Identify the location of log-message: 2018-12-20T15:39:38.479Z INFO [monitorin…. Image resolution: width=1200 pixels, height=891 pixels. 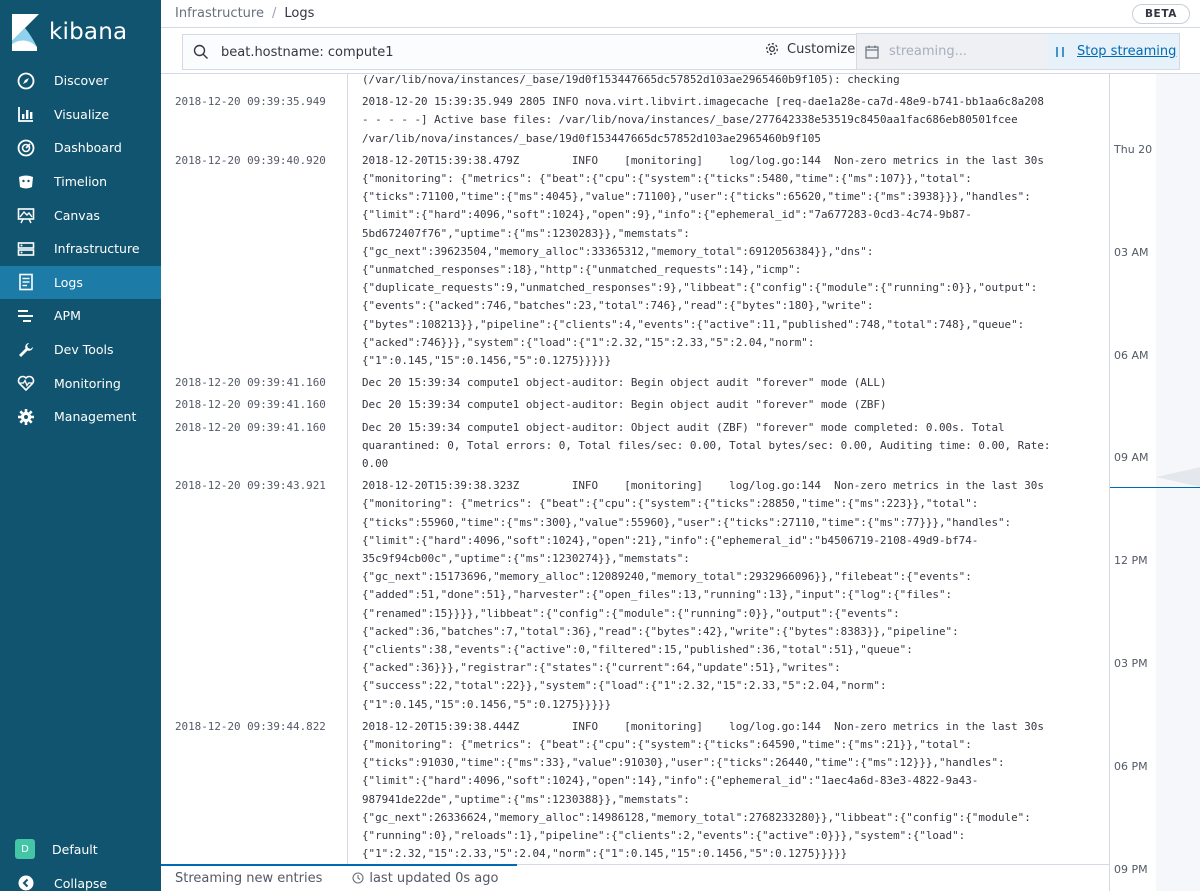
(722, 261).